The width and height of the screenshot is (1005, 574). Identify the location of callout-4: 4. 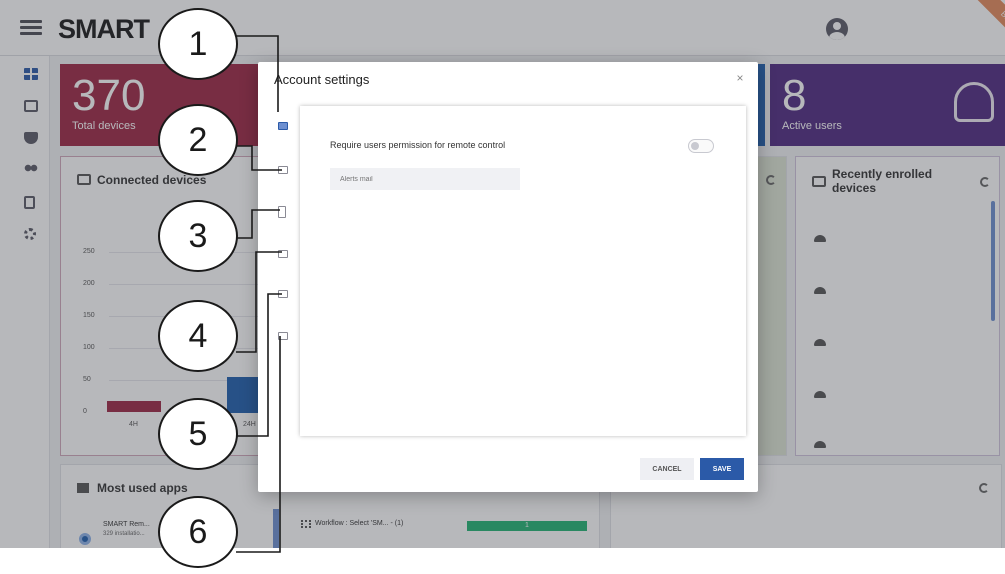
(198, 336).